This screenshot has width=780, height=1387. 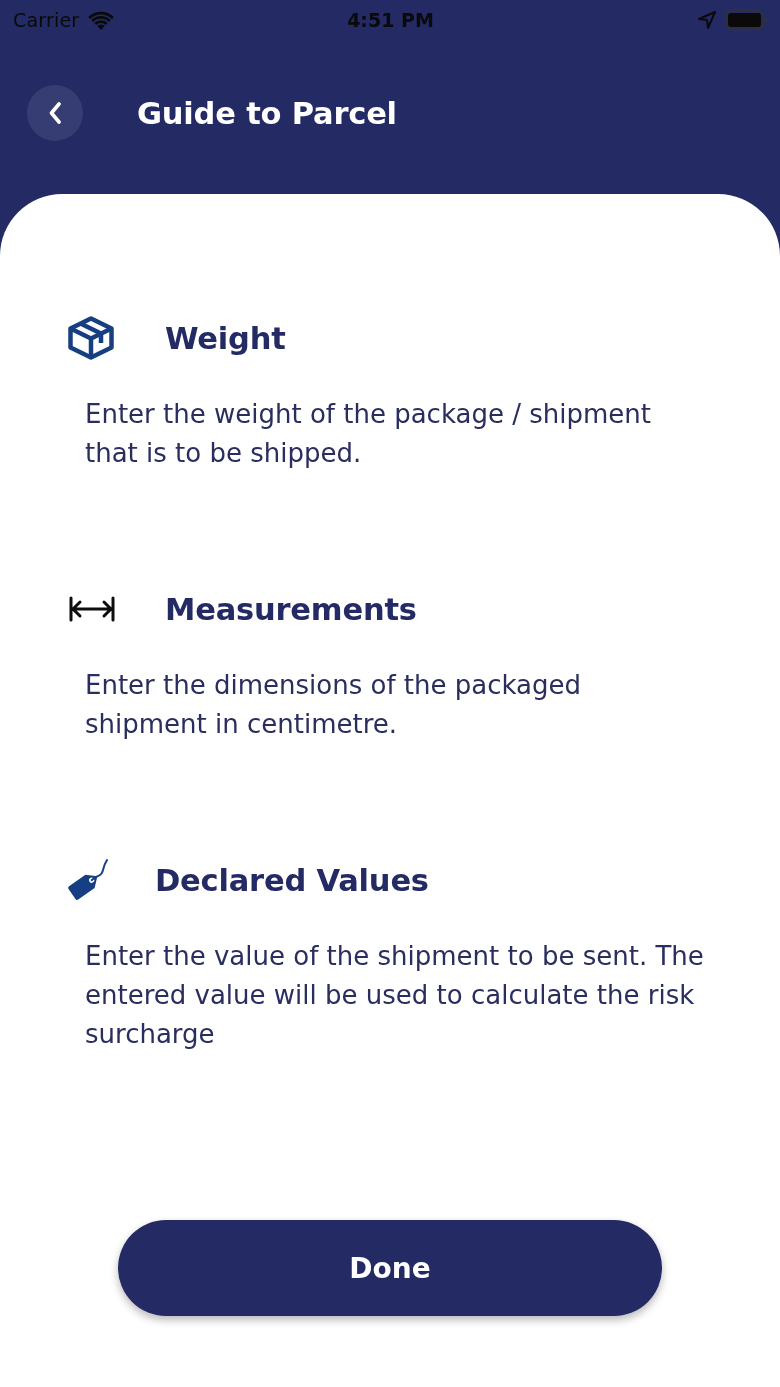 I want to click on horizontal-measure-icon, so click(x=92, y=609).